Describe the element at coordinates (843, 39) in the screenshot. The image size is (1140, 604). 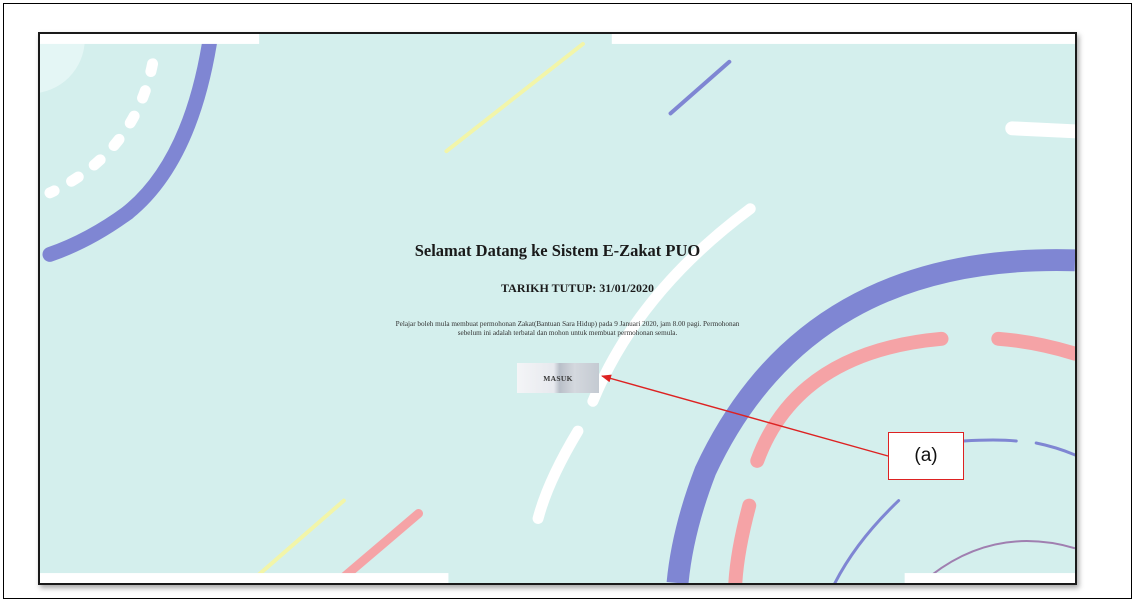
I see `bg-edge-top-right` at that location.